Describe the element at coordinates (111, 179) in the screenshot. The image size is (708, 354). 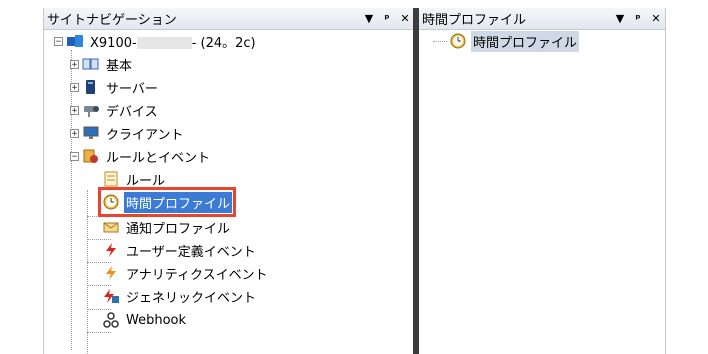
I see `rule-icon` at that location.